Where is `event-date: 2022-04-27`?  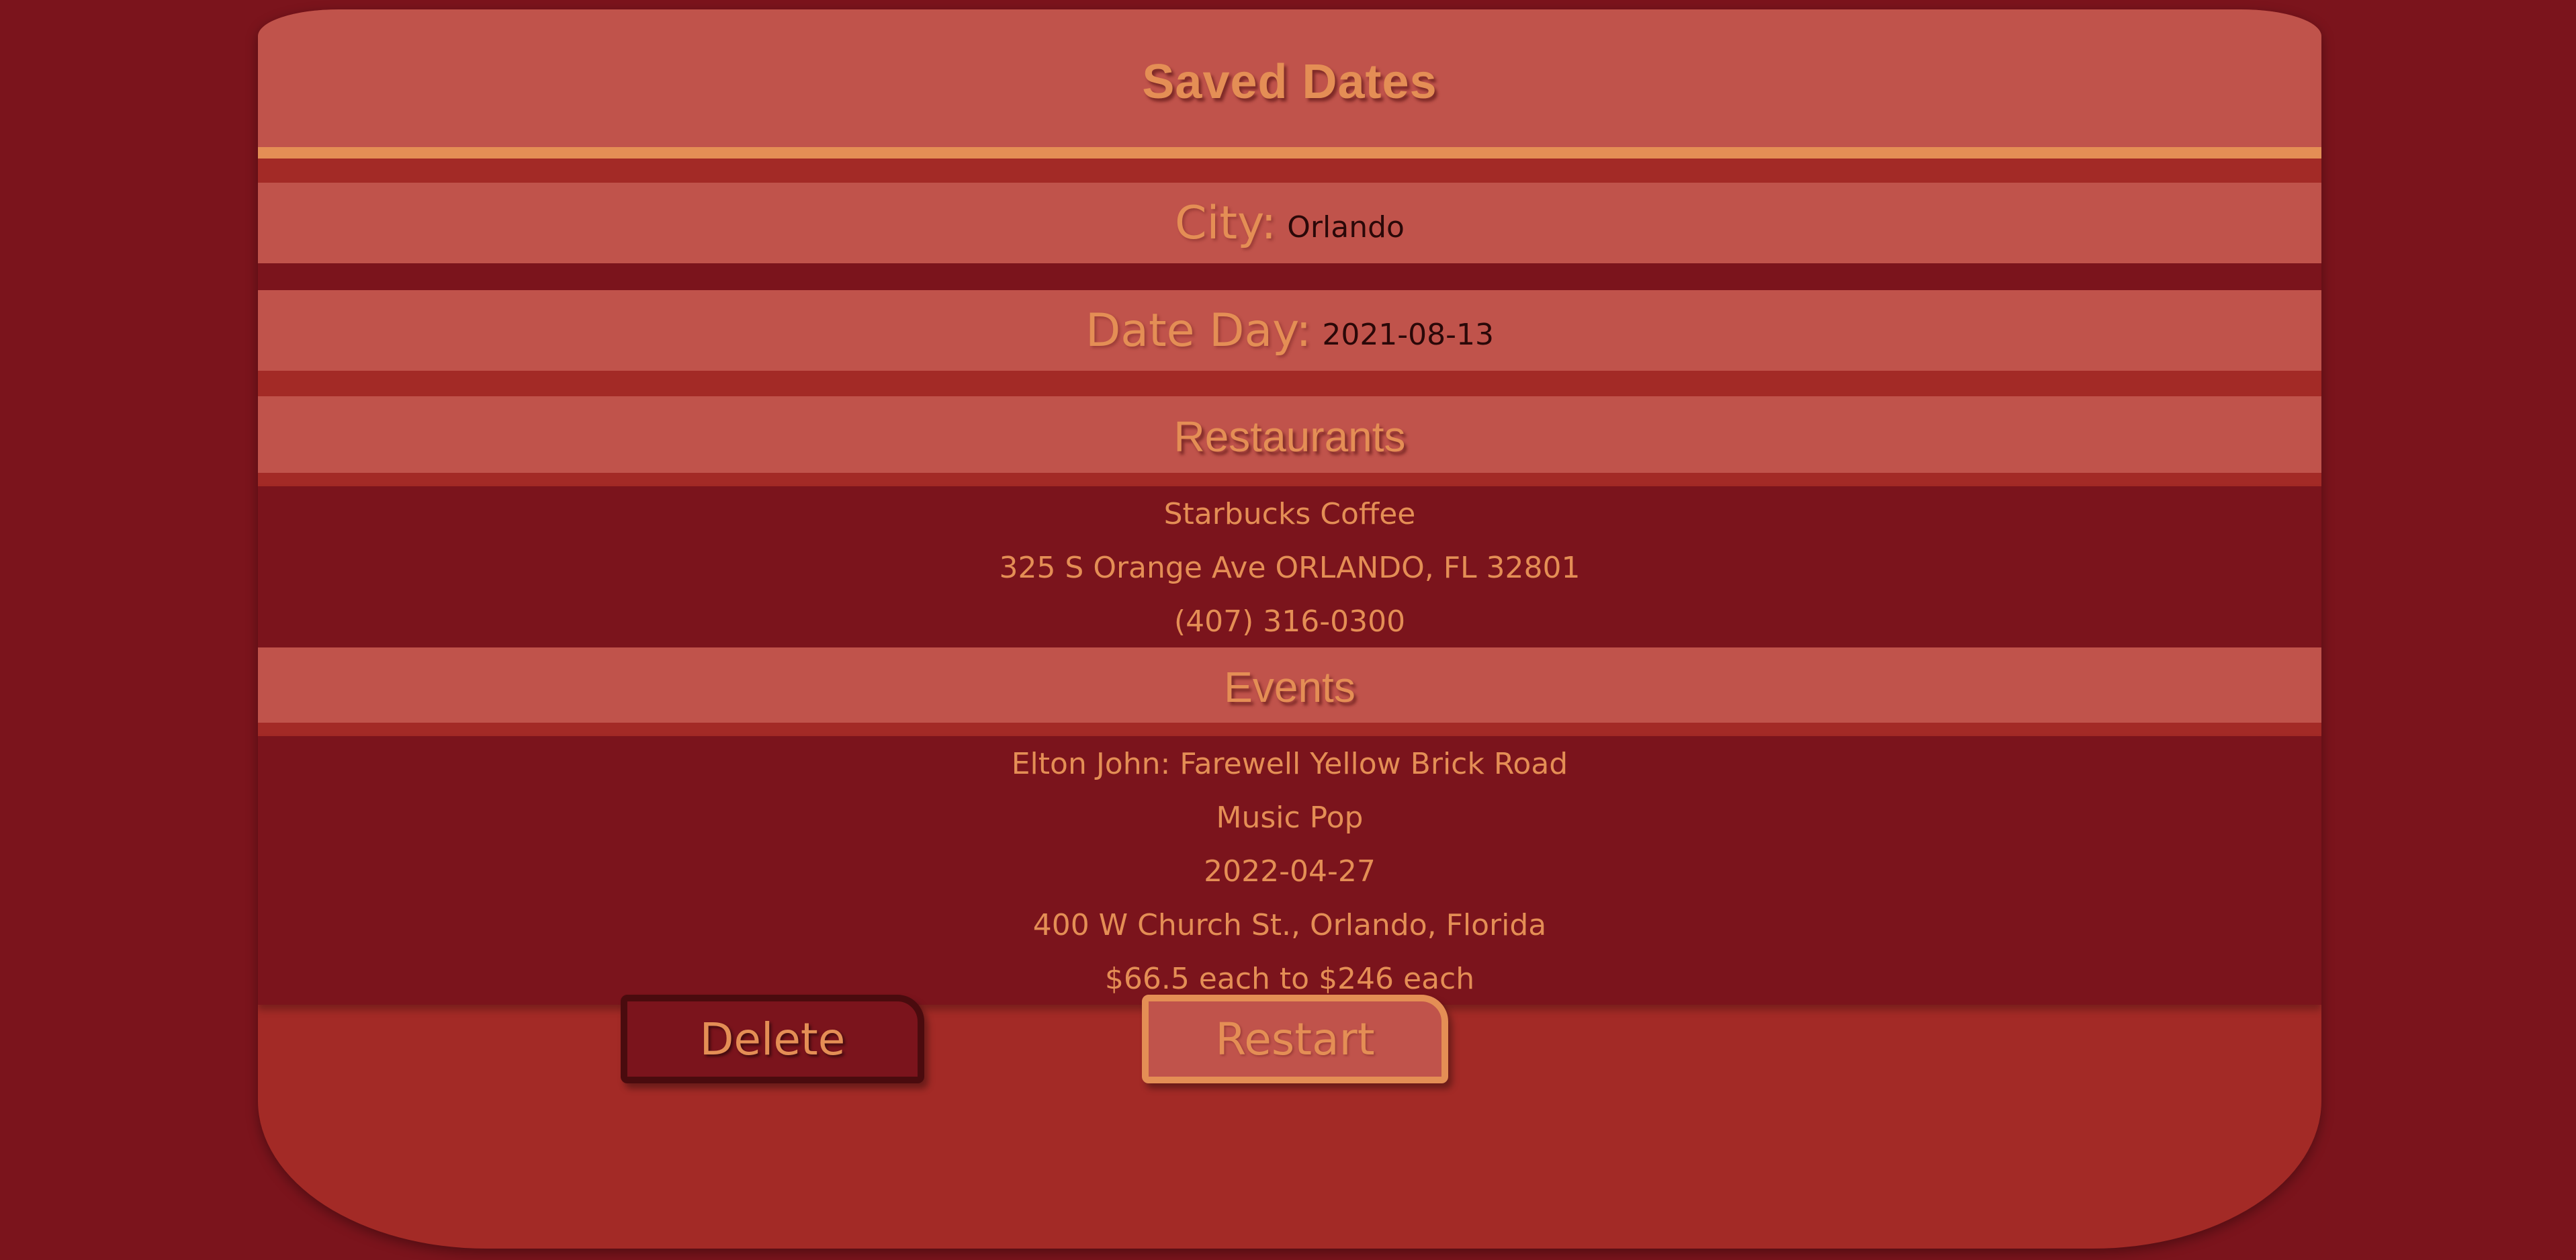
event-date: 2022-04-27 is located at coordinates (1290, 871).